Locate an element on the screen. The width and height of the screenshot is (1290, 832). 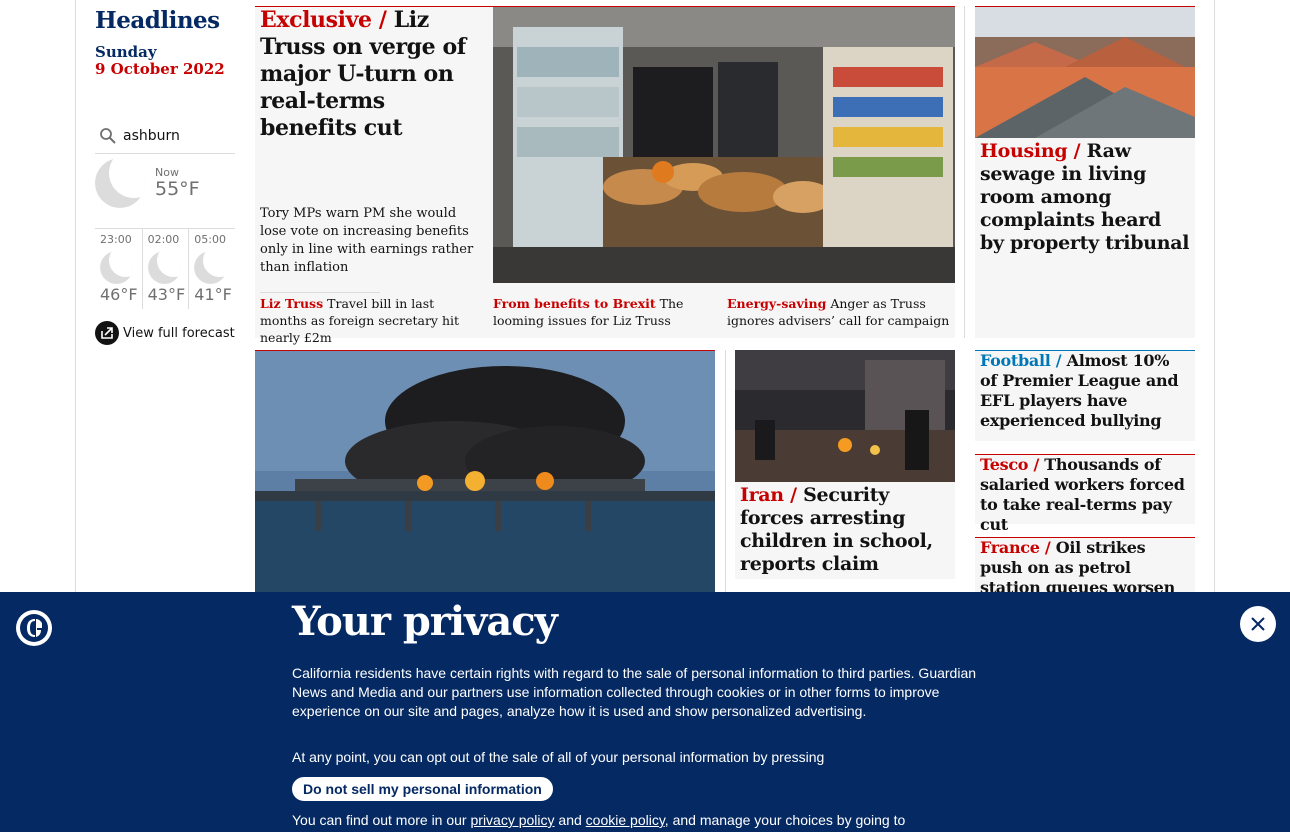
housing-image is located at coordinates (1085, 72).